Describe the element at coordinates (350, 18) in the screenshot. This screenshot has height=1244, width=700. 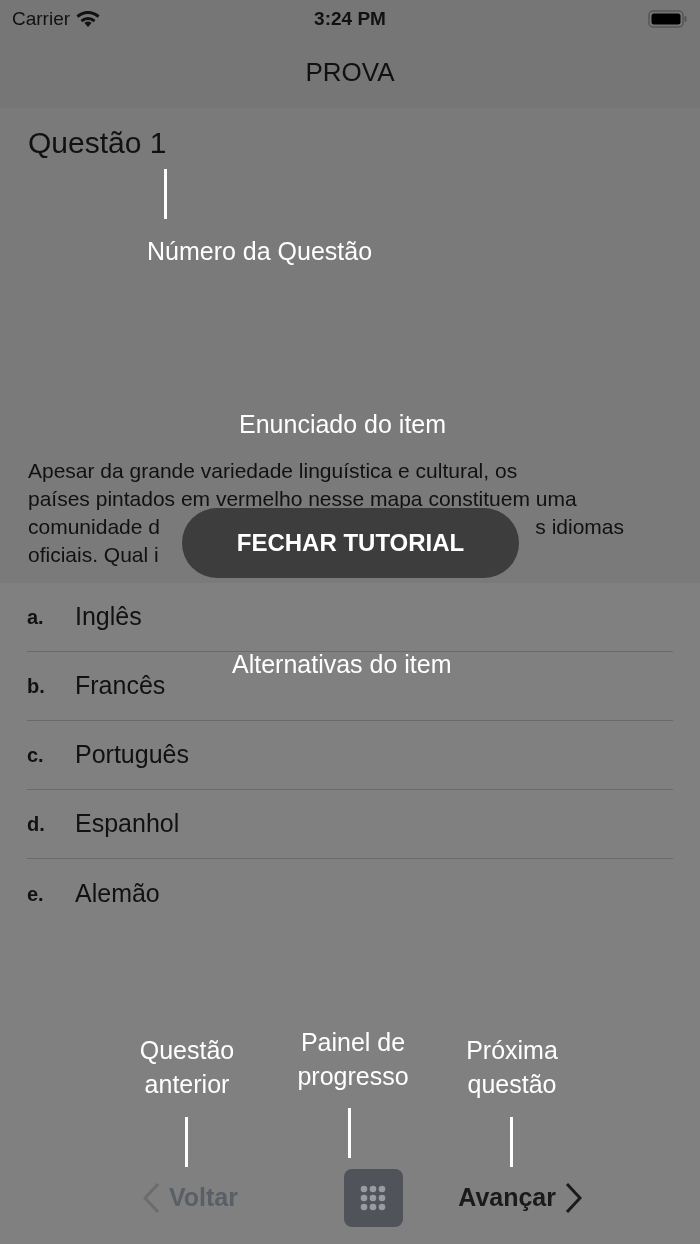
I see `time-label: 3:24 PM` at that location.